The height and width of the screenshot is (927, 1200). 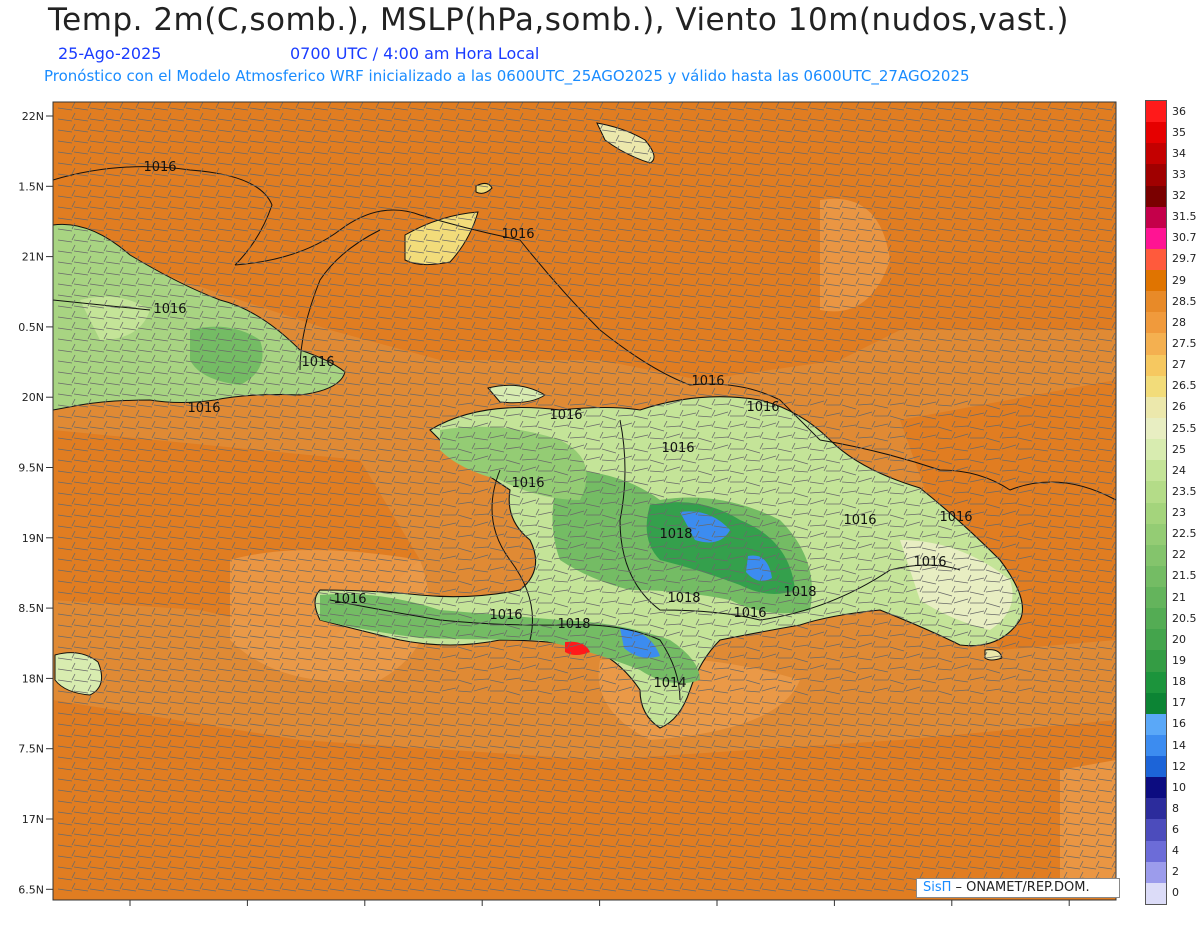 What do you see at coordinates (33, 397) in the screenshot?
I see `latitude-label: 20N` at bounding box center [33, 397].